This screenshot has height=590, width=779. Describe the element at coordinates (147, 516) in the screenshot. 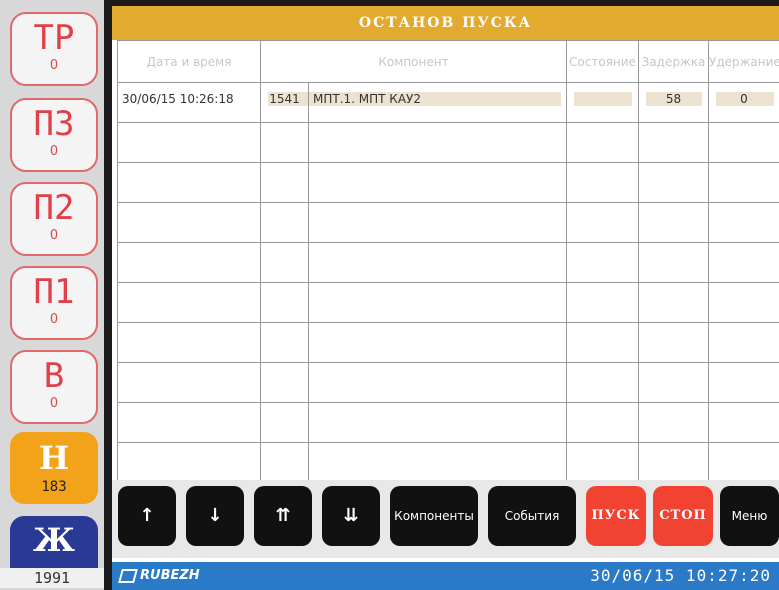

I see `scroll-up-button: ↑` at that location.